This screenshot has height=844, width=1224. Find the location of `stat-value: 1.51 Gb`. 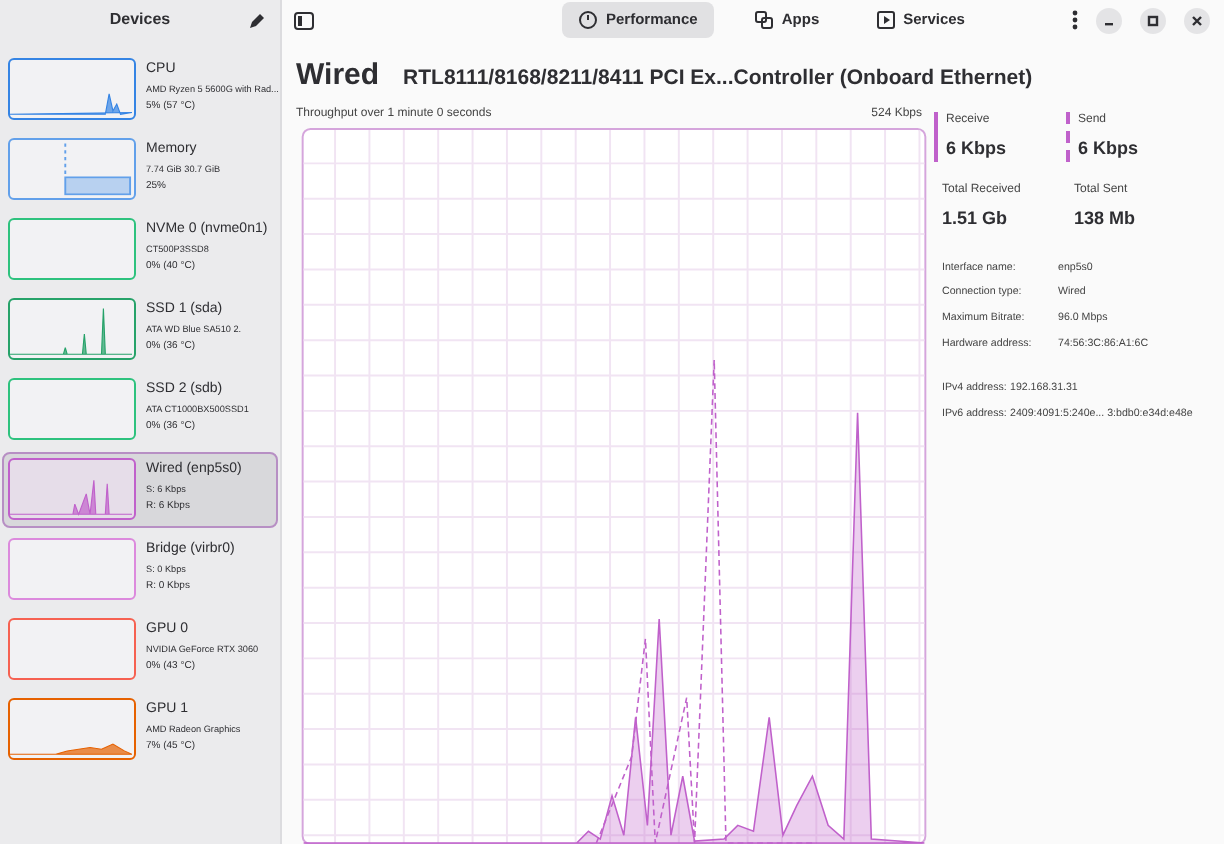

stat-value: 1.51 Gb is located at coordinates (976, 219).